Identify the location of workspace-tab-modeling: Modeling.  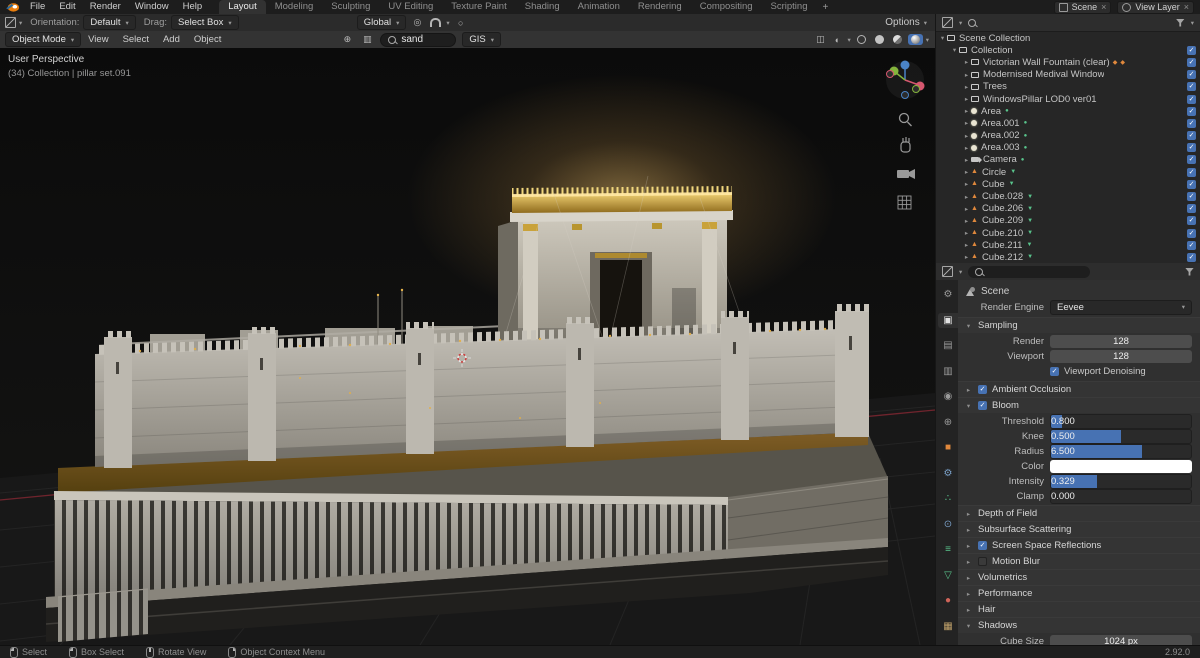
(294, 7).